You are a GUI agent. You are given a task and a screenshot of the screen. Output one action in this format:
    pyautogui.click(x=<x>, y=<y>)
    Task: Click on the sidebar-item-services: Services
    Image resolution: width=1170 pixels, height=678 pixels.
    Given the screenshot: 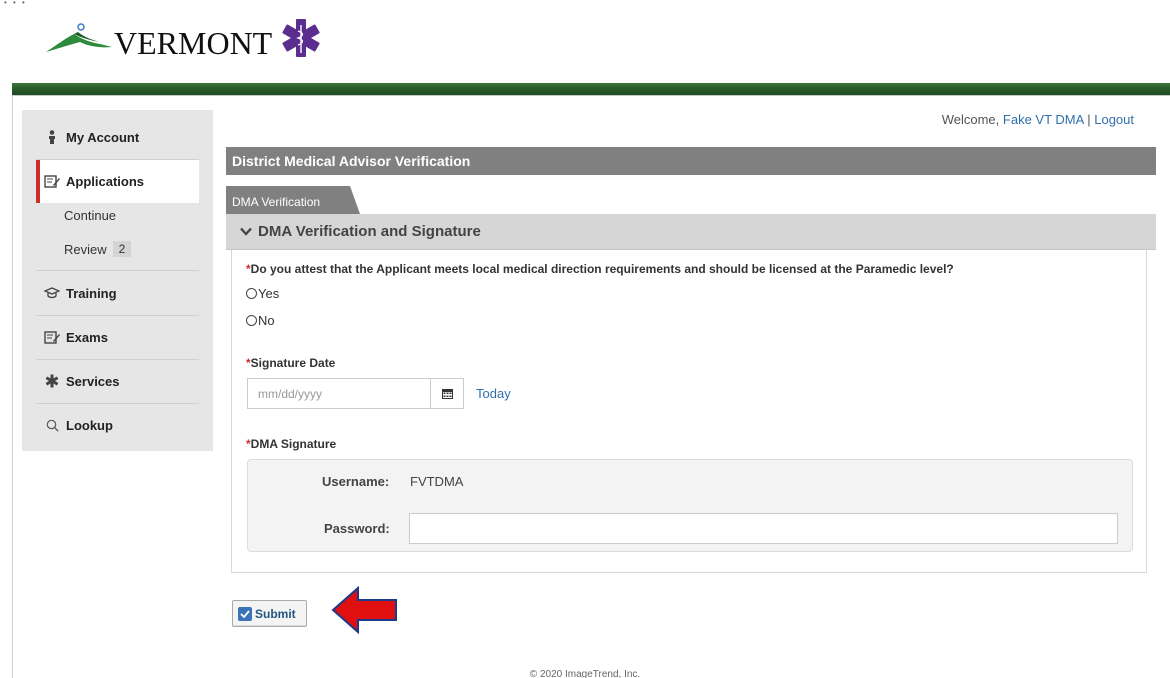 What is the action you would take?
    pyautogui.click(x=117, y=381)
    